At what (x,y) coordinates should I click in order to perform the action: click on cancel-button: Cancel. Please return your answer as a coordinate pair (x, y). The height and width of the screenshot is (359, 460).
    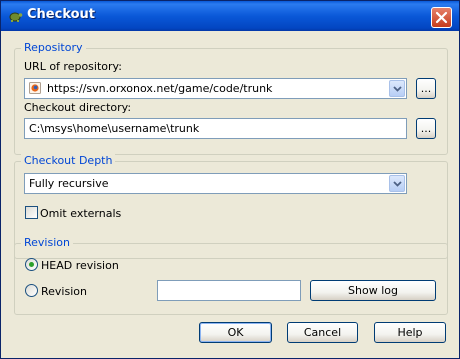
    Looking at the image, I should click on (322, 332).